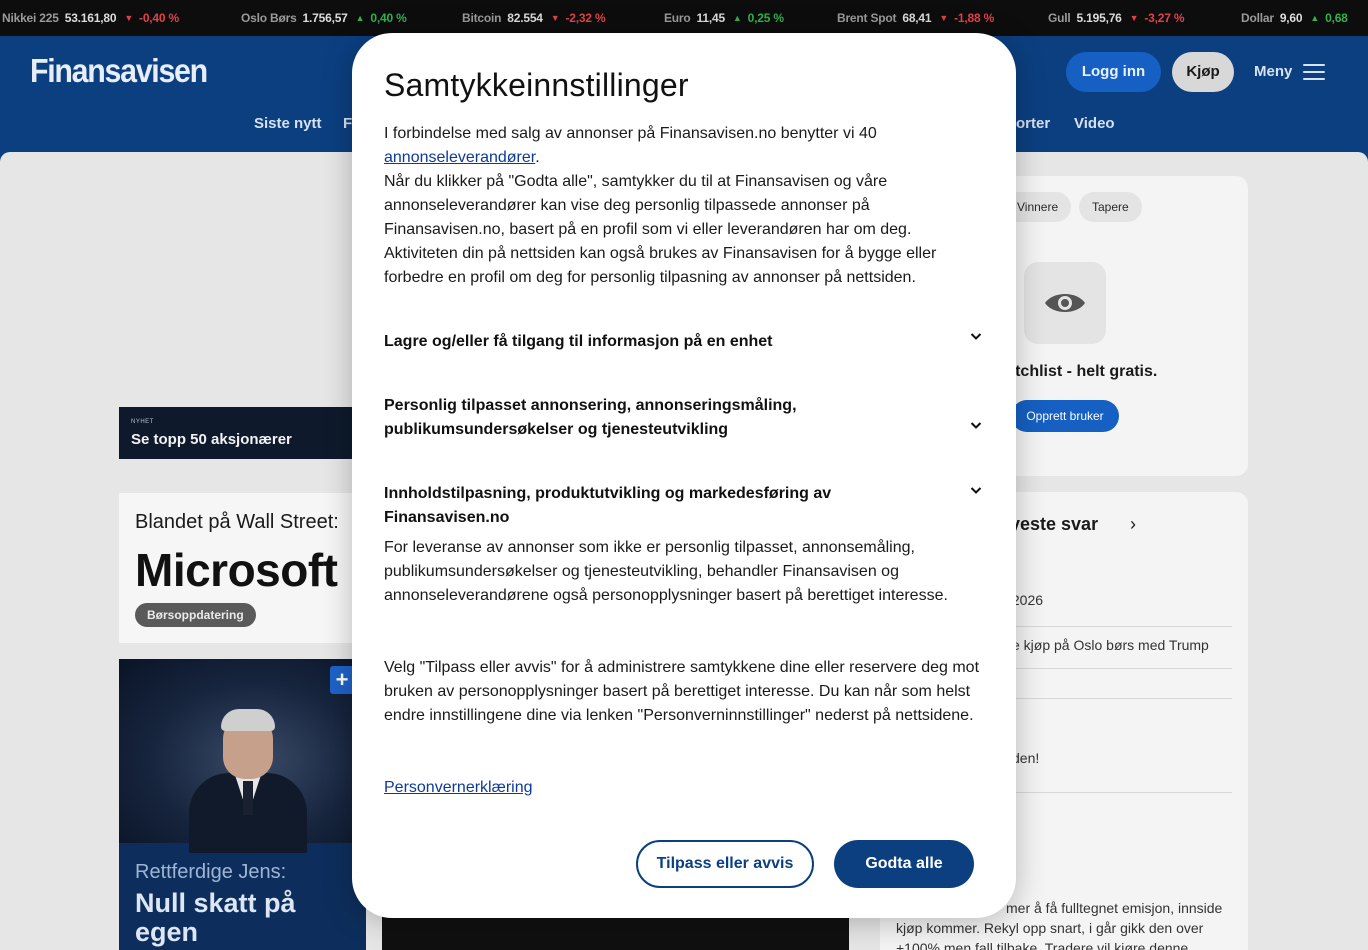 The width and height of the screenshot is (1368, 950). Describe the element at coordinates (1314, 72) in the screenshot. I see `hamburger-icon` at that location.